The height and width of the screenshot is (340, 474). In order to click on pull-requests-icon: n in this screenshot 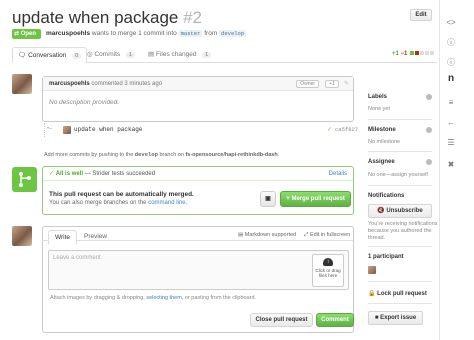, I will do `click(451, 79)`.